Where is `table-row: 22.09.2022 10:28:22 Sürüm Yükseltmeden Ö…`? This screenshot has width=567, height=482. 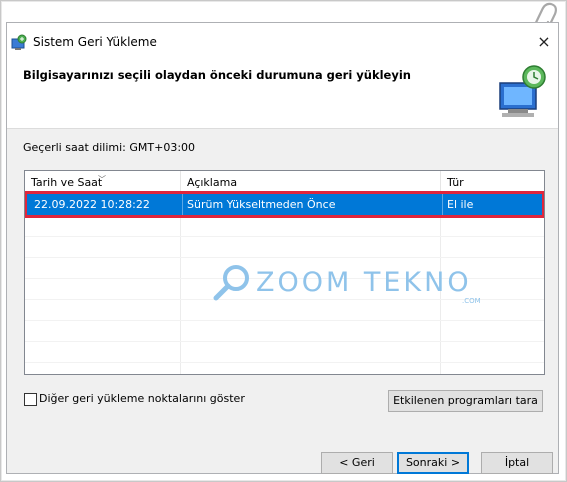 table-row: 22.09.2022 10:28:22 Sürüm Yükseltmeden Ö… is located at coordinates (284, 204).